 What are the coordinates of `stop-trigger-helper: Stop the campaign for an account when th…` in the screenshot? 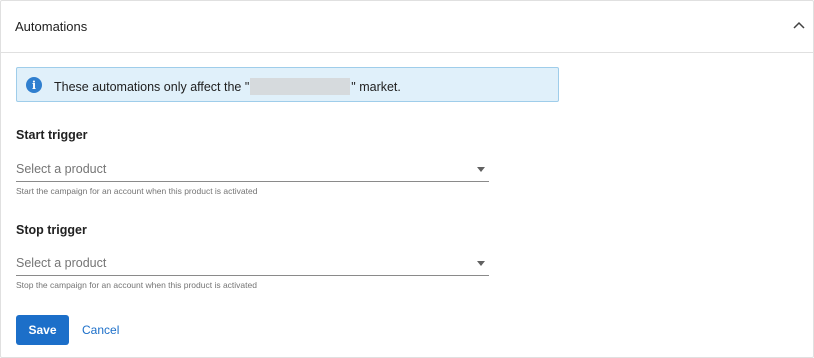 It's located at (136, 285).